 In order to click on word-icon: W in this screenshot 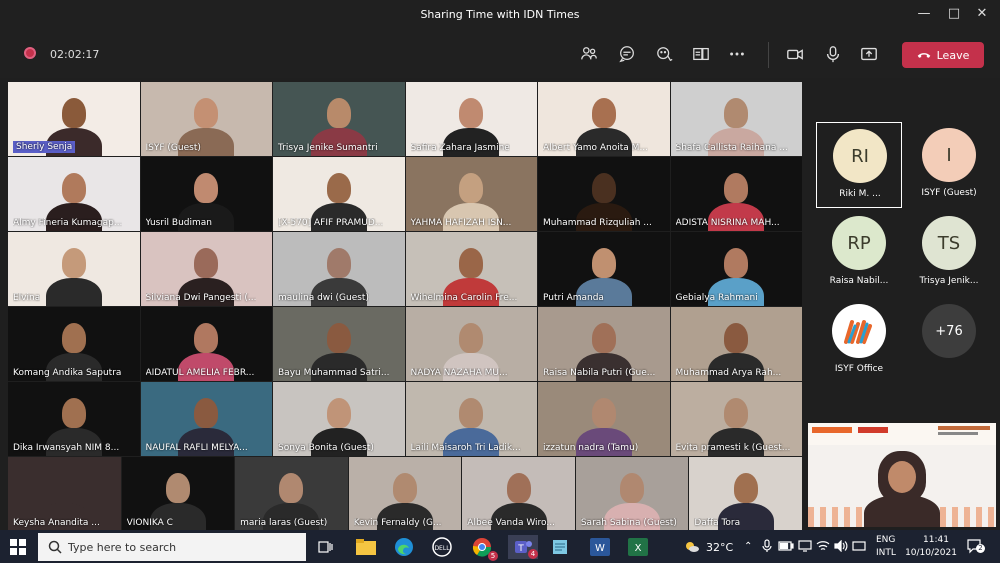, I will do `click(600, 547)`.